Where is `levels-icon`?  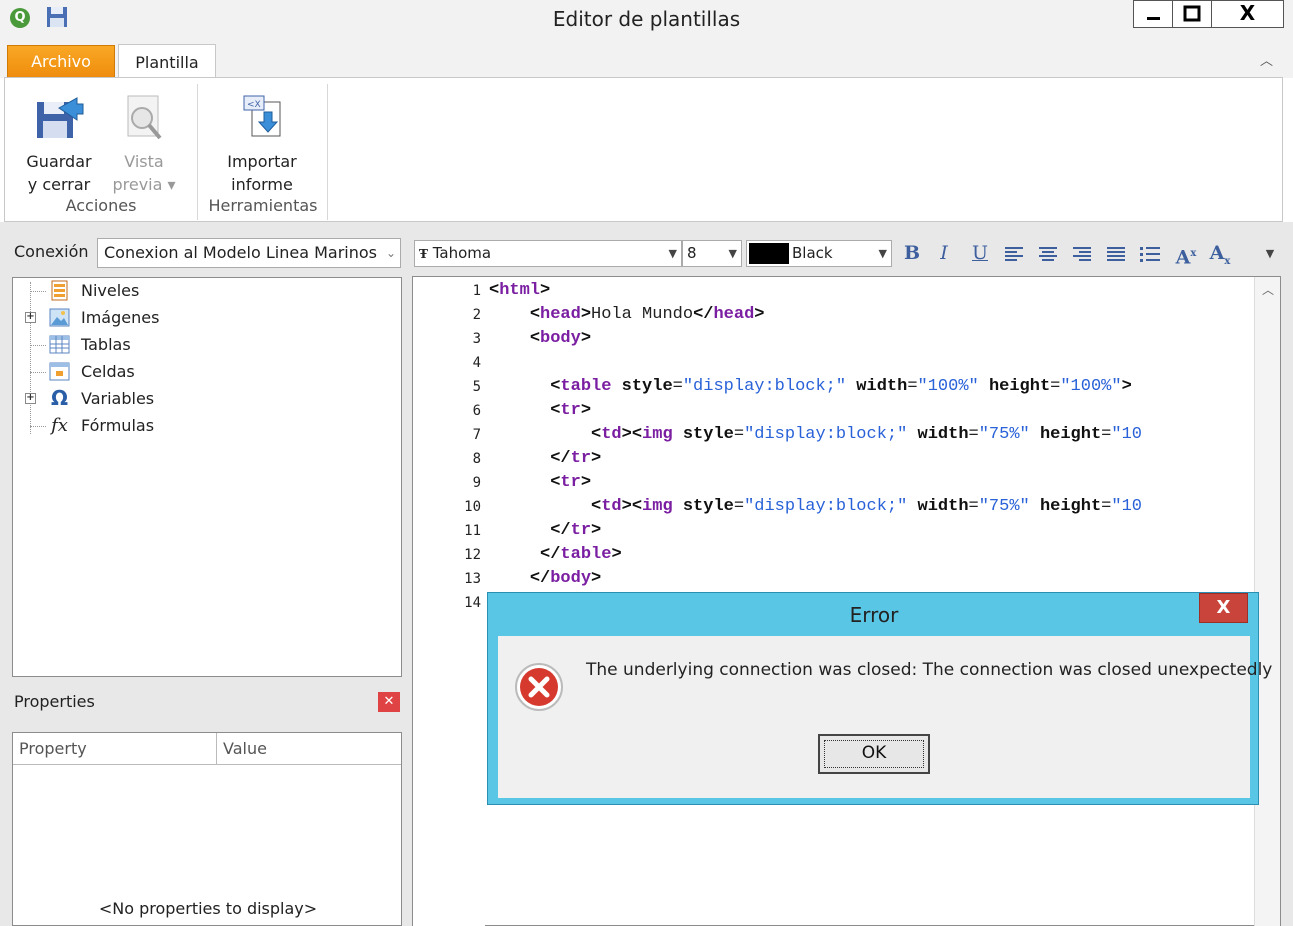
levels-icon is located at coordinates (59, 290).